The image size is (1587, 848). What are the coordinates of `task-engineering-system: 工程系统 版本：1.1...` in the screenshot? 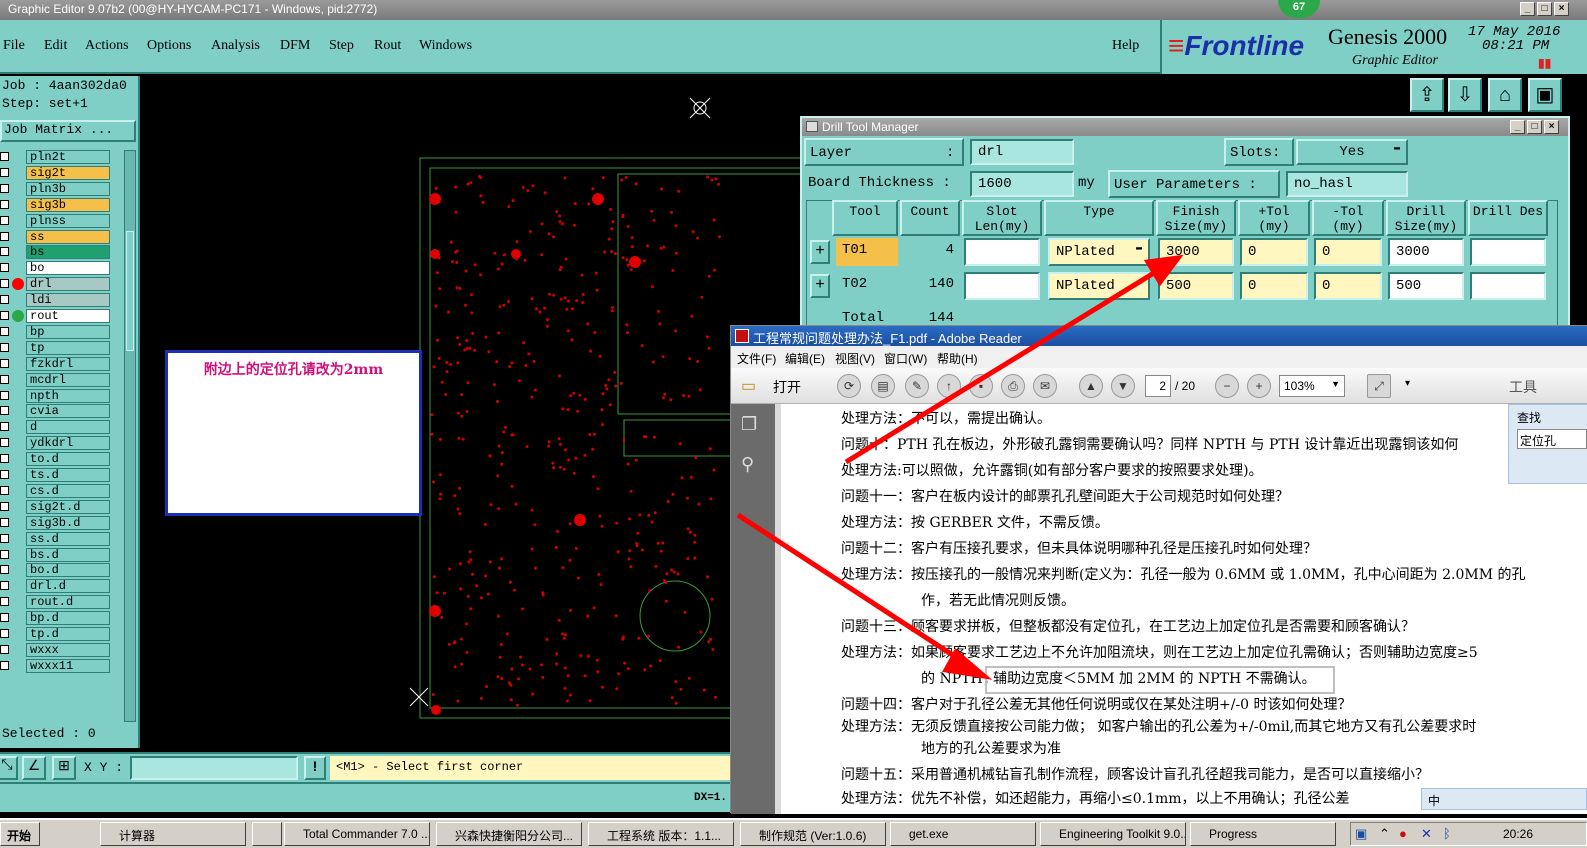 It's located at (661, 834).